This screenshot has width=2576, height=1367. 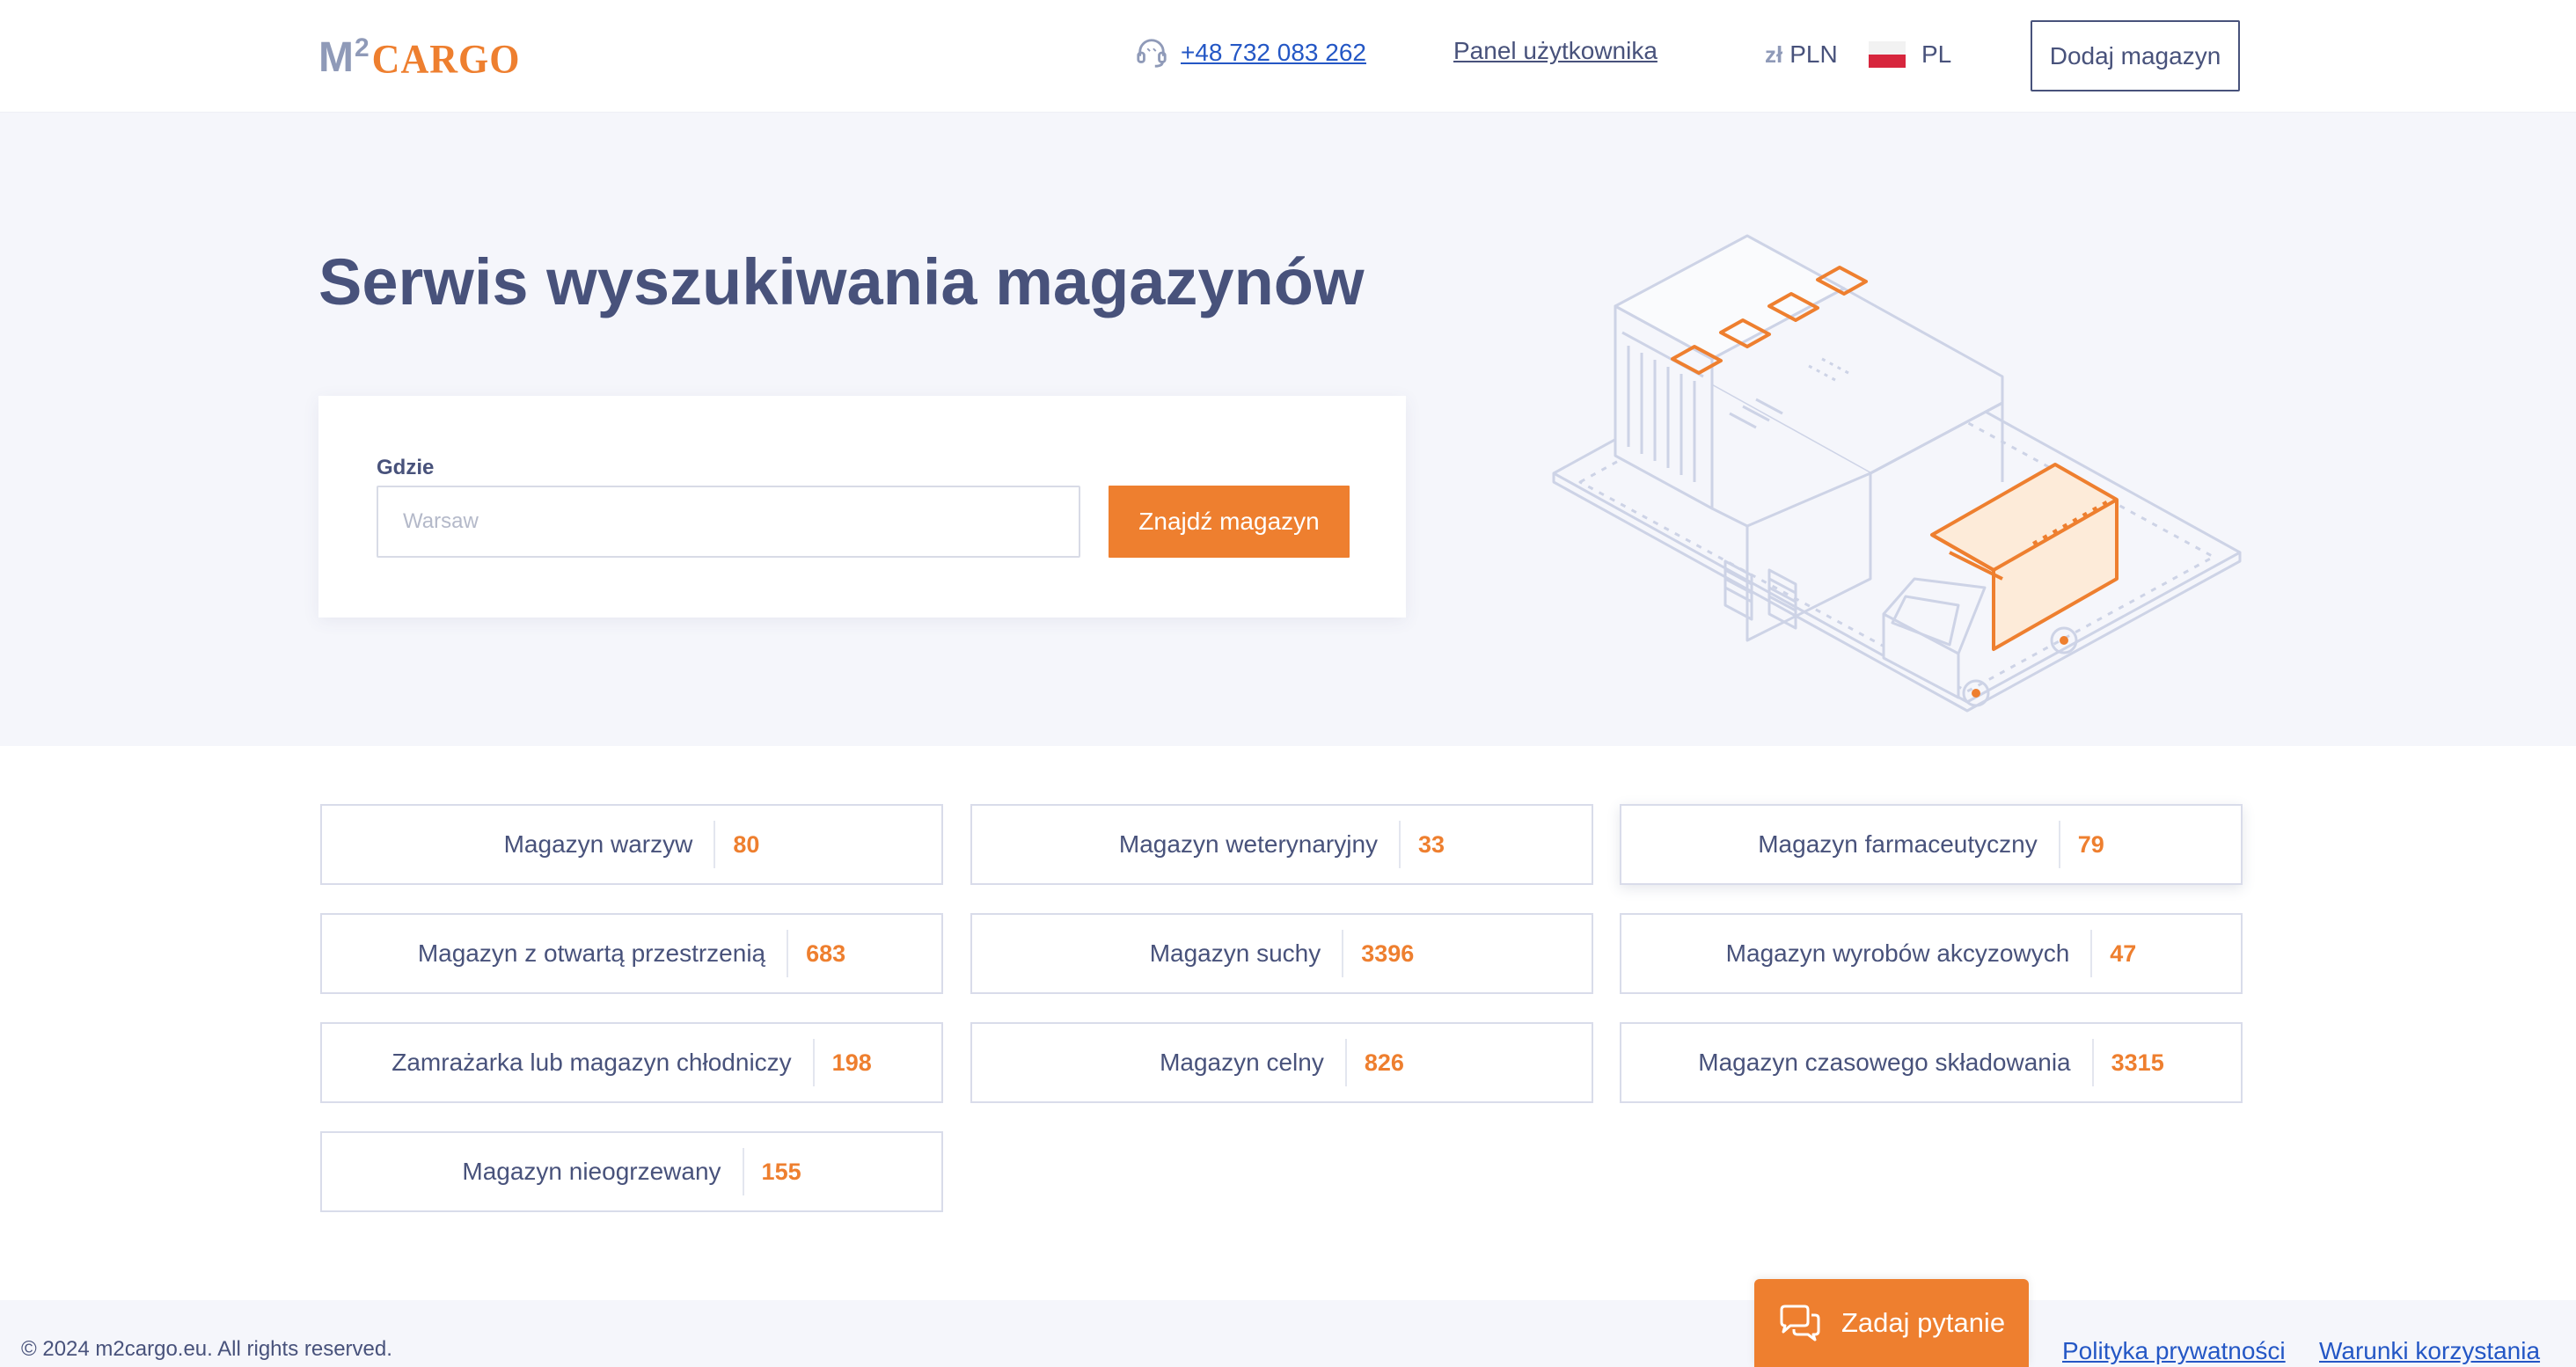 What do you see at coordinates (1898, 844) in the screenshot?
I see `category-label: Magazyn farmaceutyczny` at bounding box center [1898, 844].